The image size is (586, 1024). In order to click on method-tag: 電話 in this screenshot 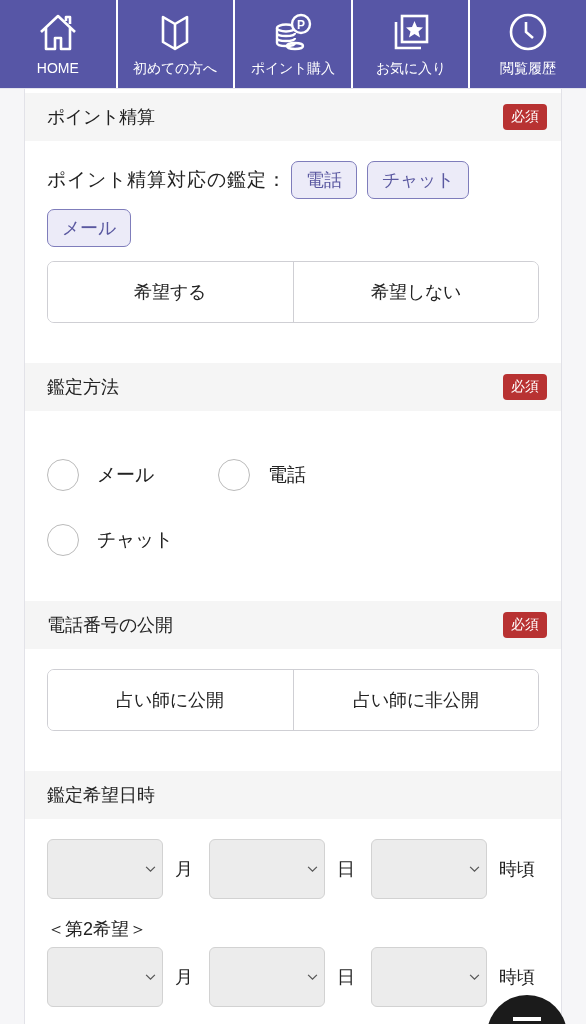, I will do `click(324, 180)`.